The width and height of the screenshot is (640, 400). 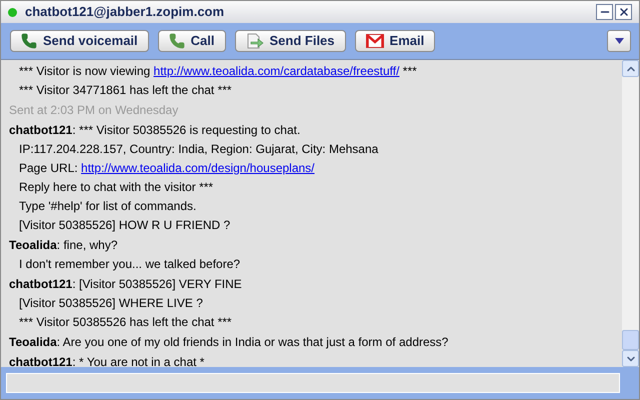 I want to click on chat-line: Page URL: http://www.teoalida.com/design/houseplans/, so click(x=167, y=168).